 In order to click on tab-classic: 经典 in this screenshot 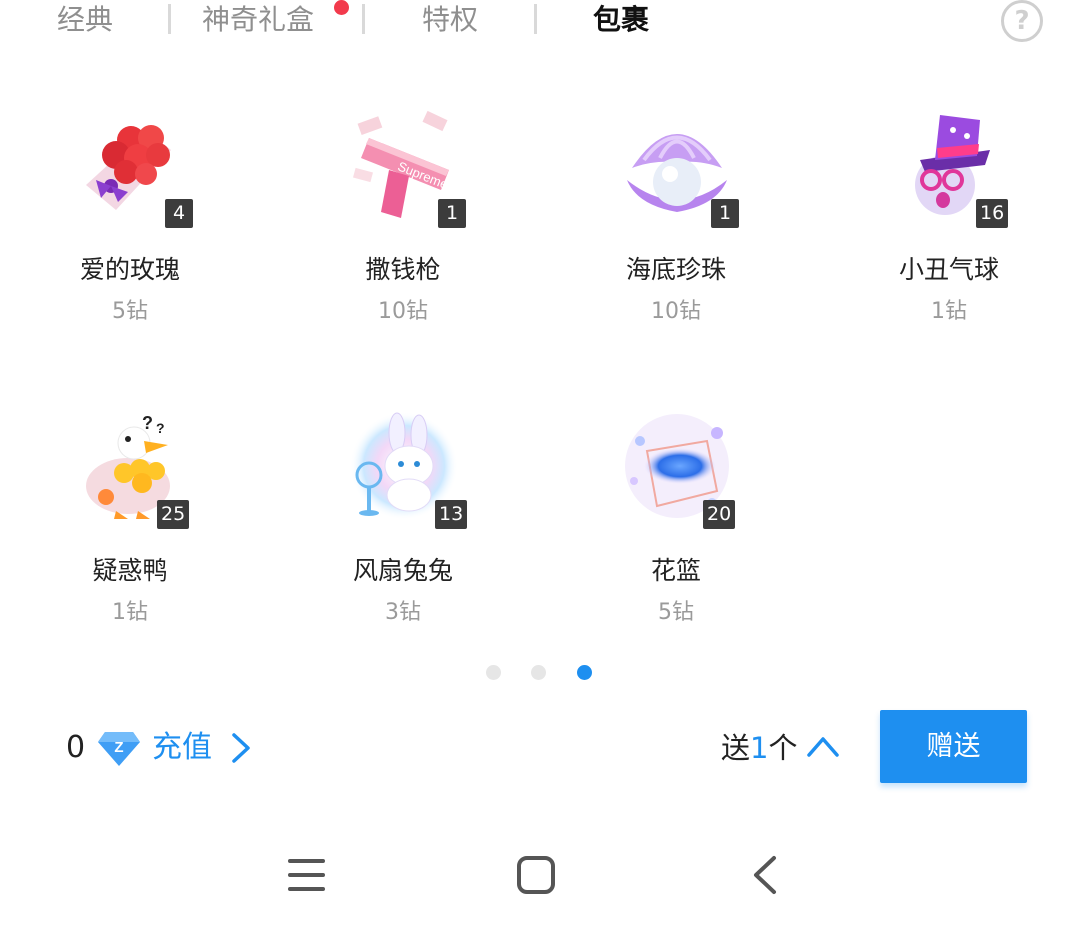, I will do `click(85, 20)`.